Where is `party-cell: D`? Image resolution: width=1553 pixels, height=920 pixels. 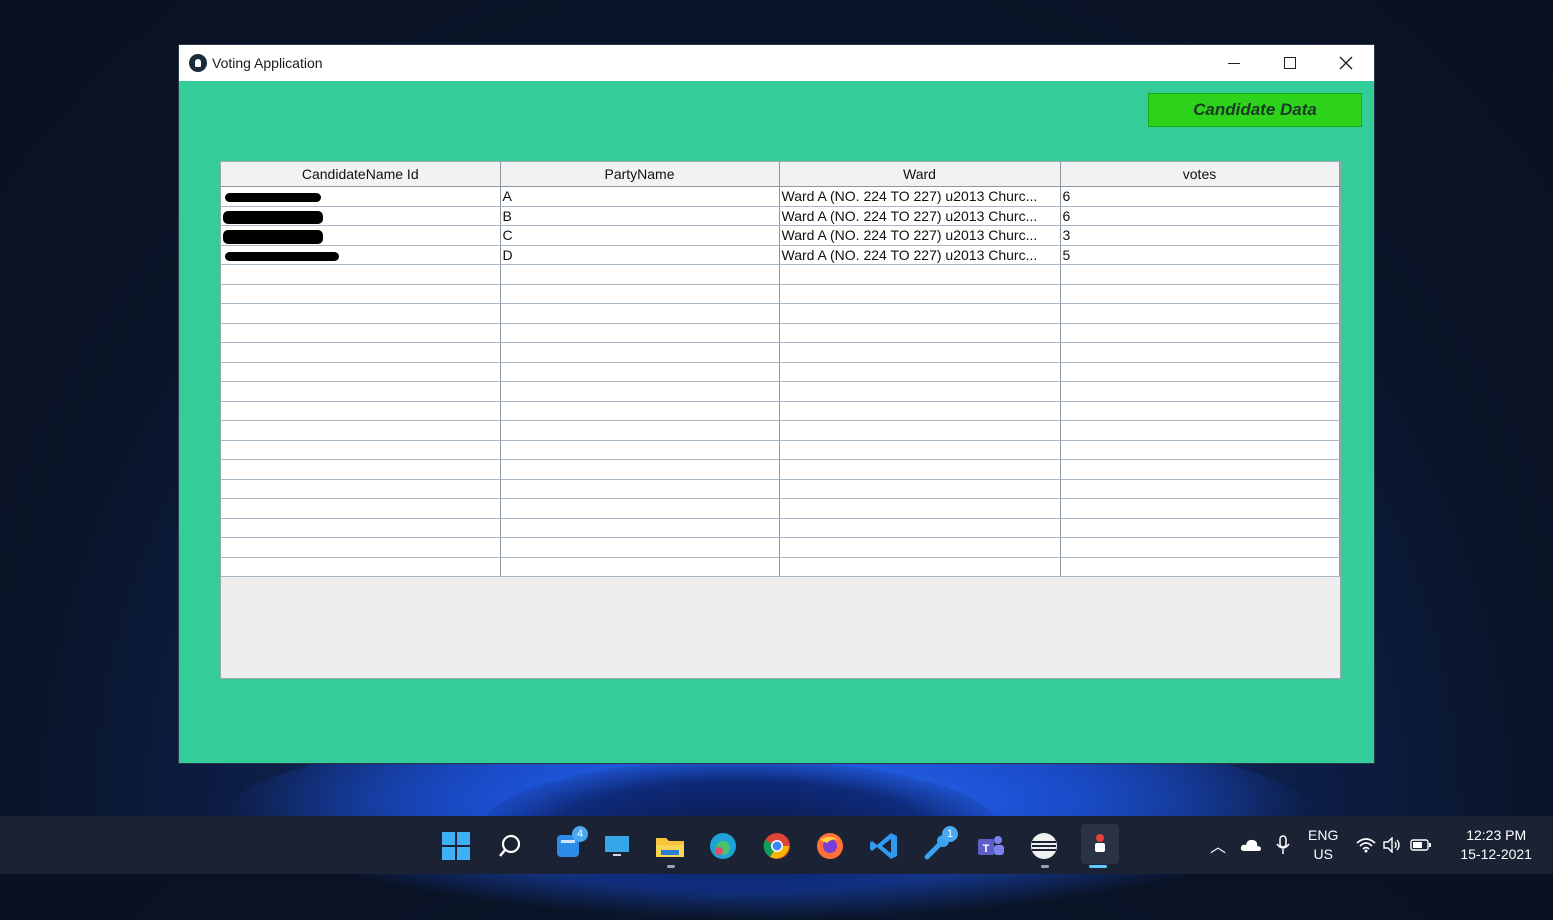 party-cell: D is located at coordinates (640, 255).